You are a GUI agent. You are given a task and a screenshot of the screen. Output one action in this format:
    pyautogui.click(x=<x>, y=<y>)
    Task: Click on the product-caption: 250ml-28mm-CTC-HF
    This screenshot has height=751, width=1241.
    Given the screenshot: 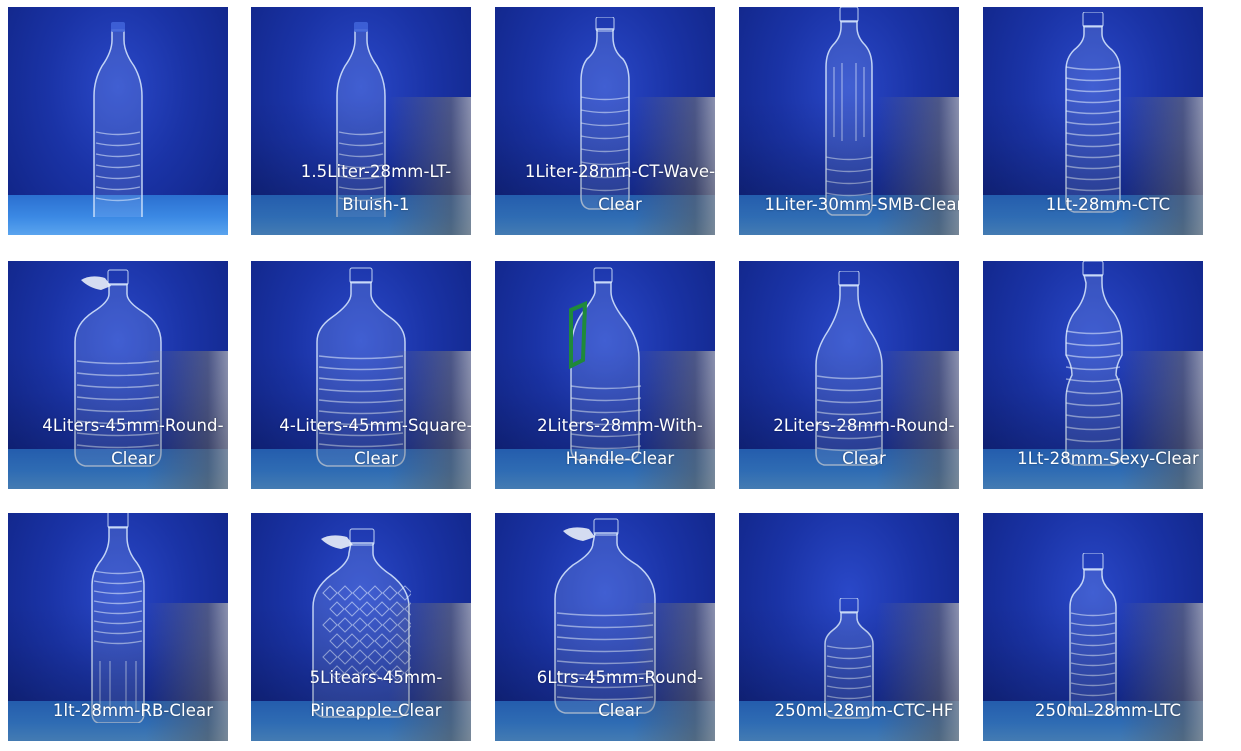 What is the action you would take?
    pyautogui.click(x=849, y=710)
    